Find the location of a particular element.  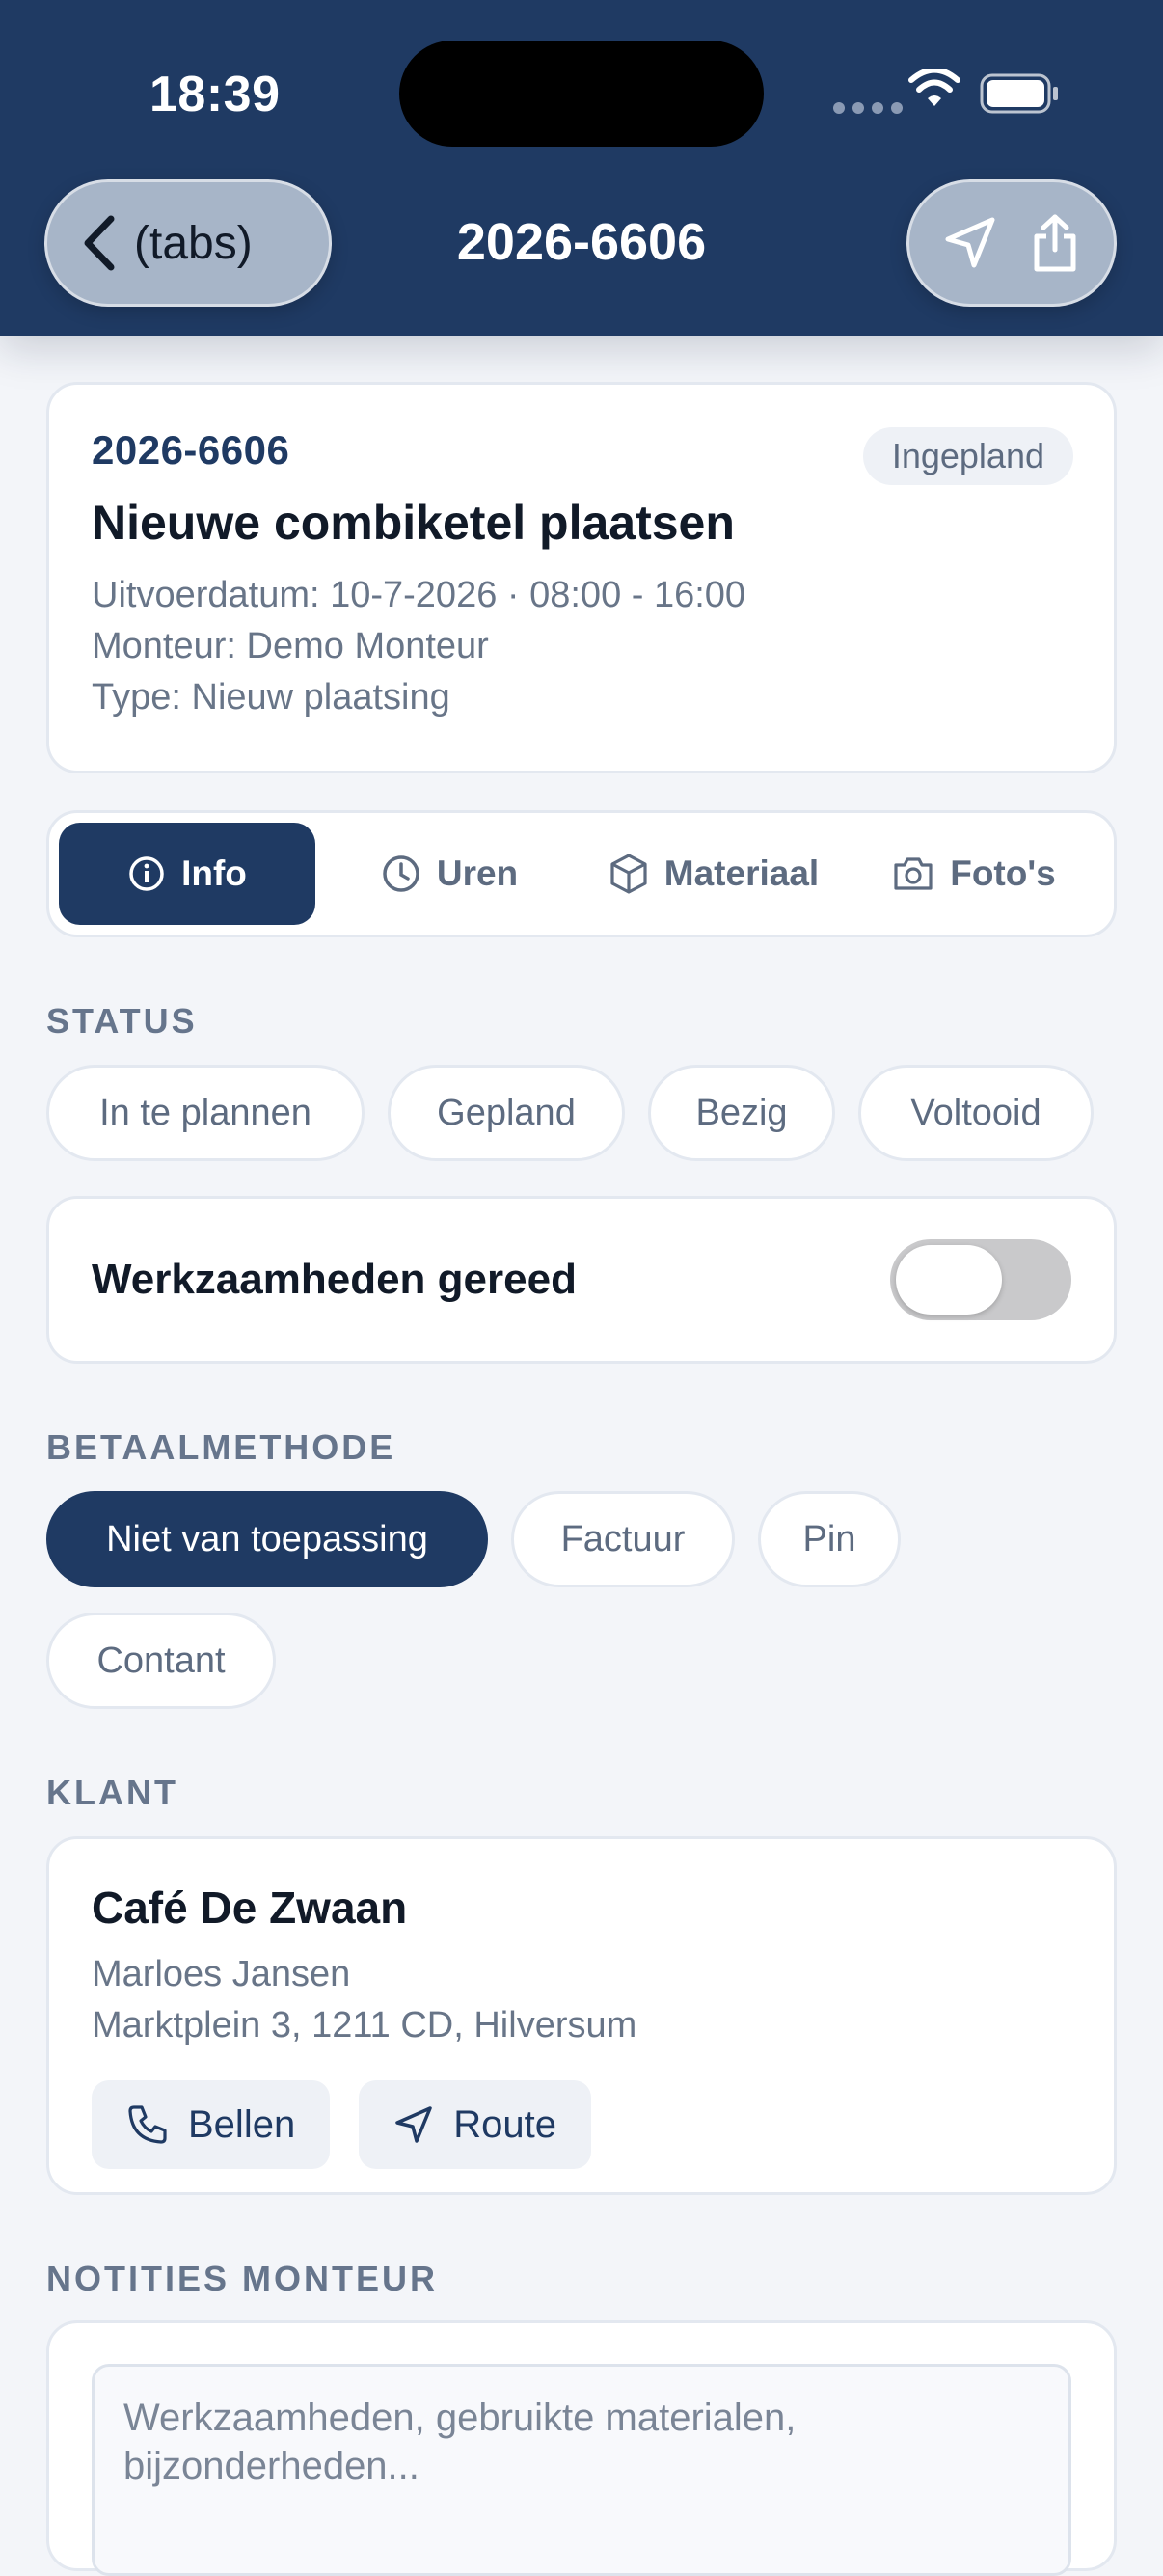

header-actions is located at coordinates (1011, 243).